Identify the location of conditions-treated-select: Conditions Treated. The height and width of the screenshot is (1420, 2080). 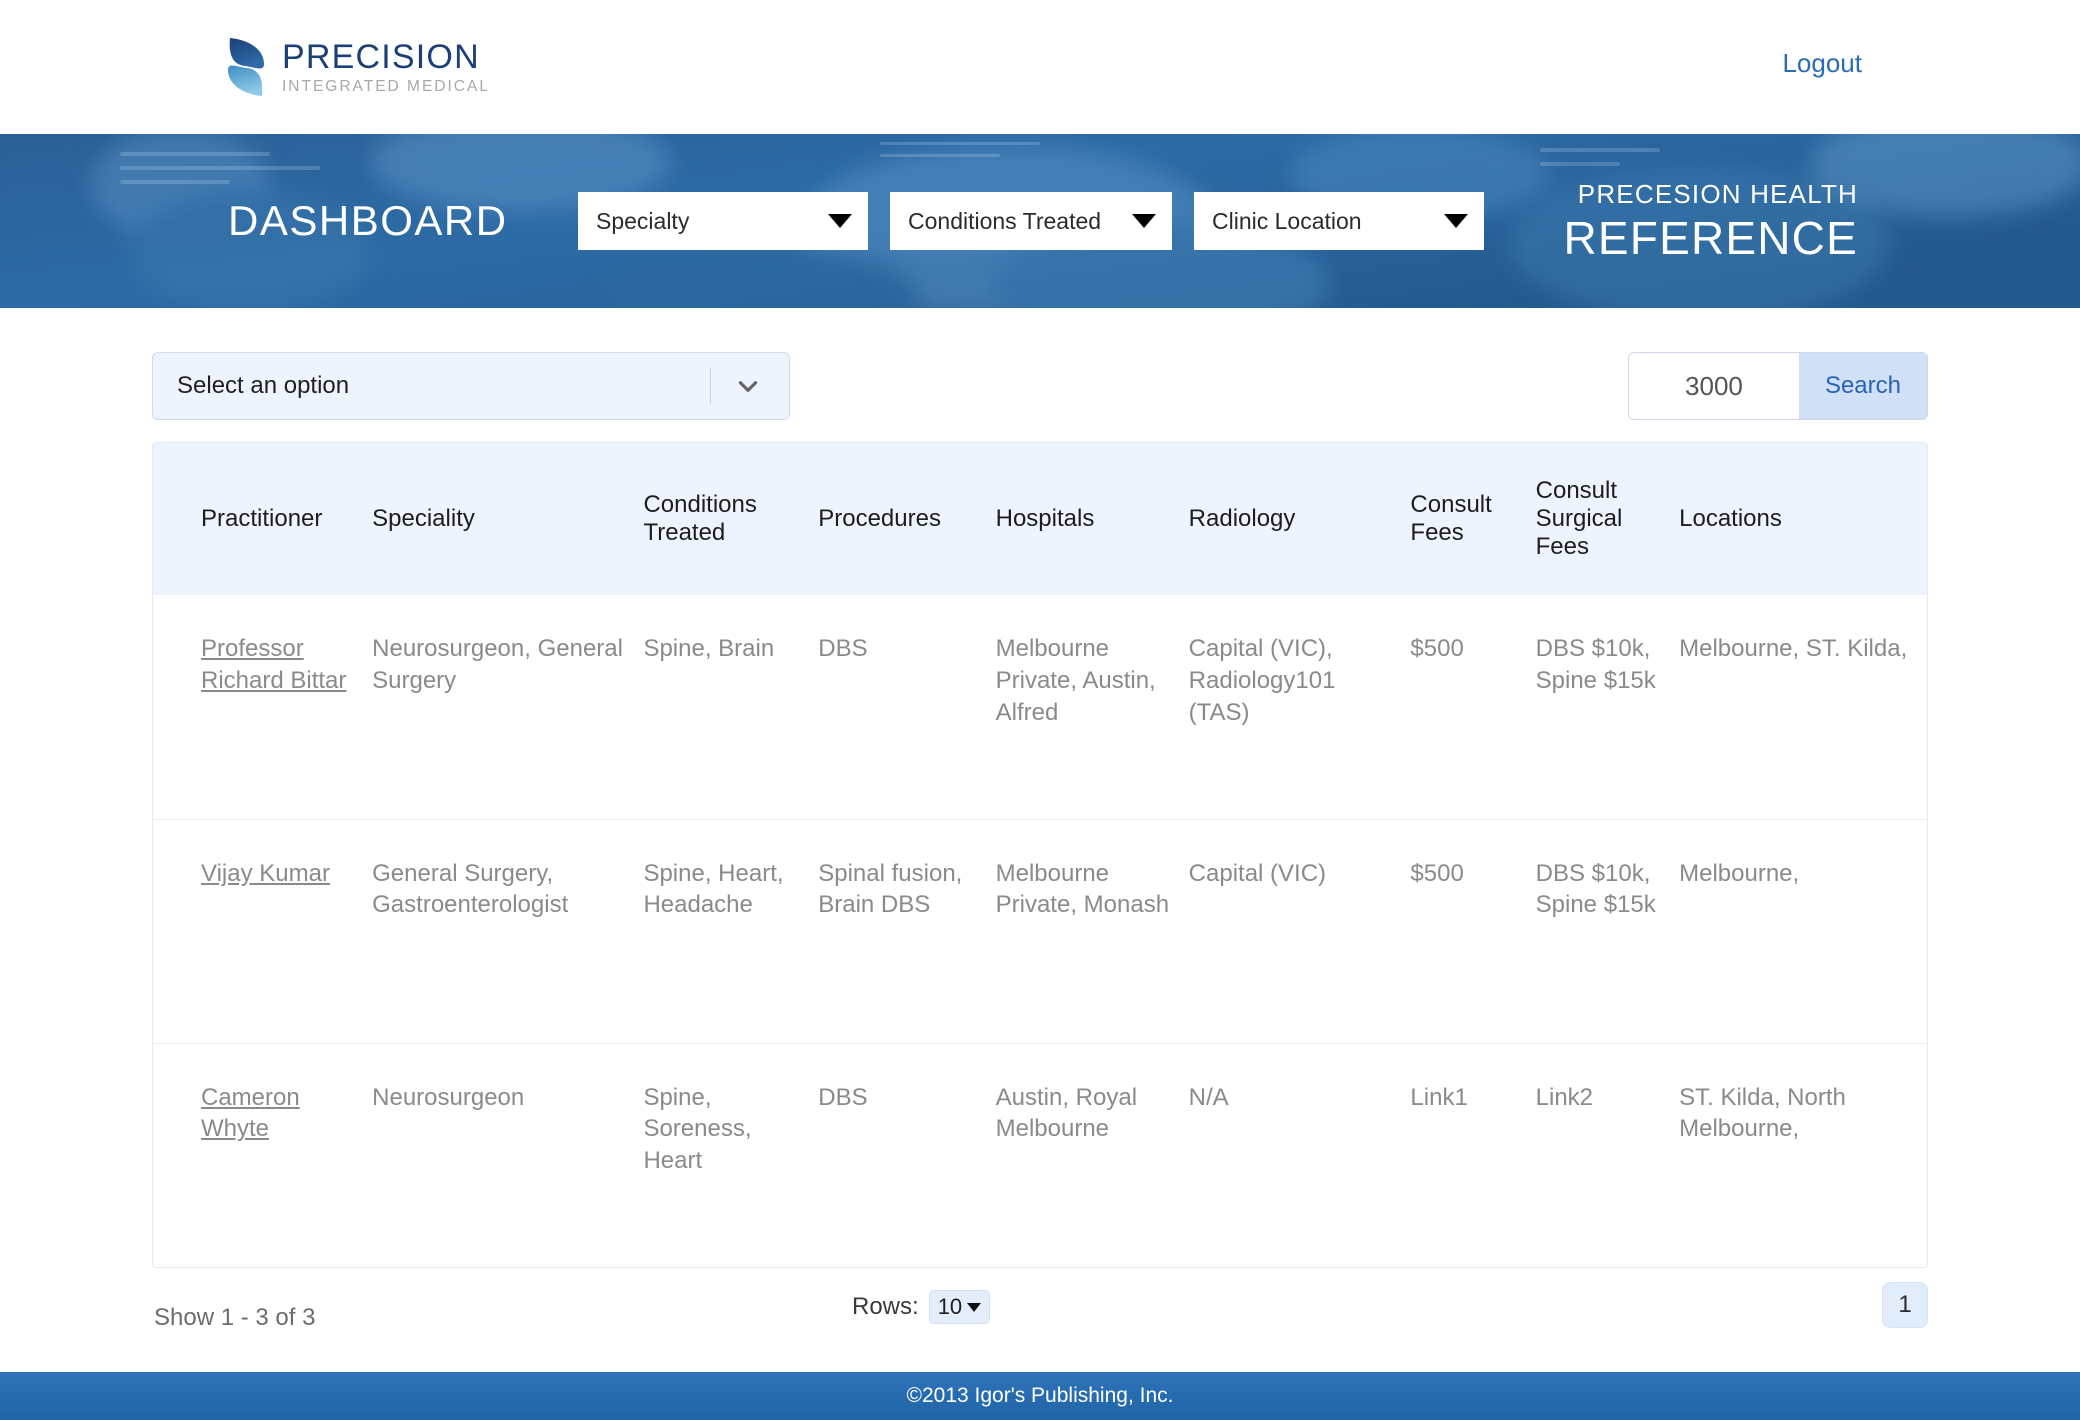
(1031, 221).